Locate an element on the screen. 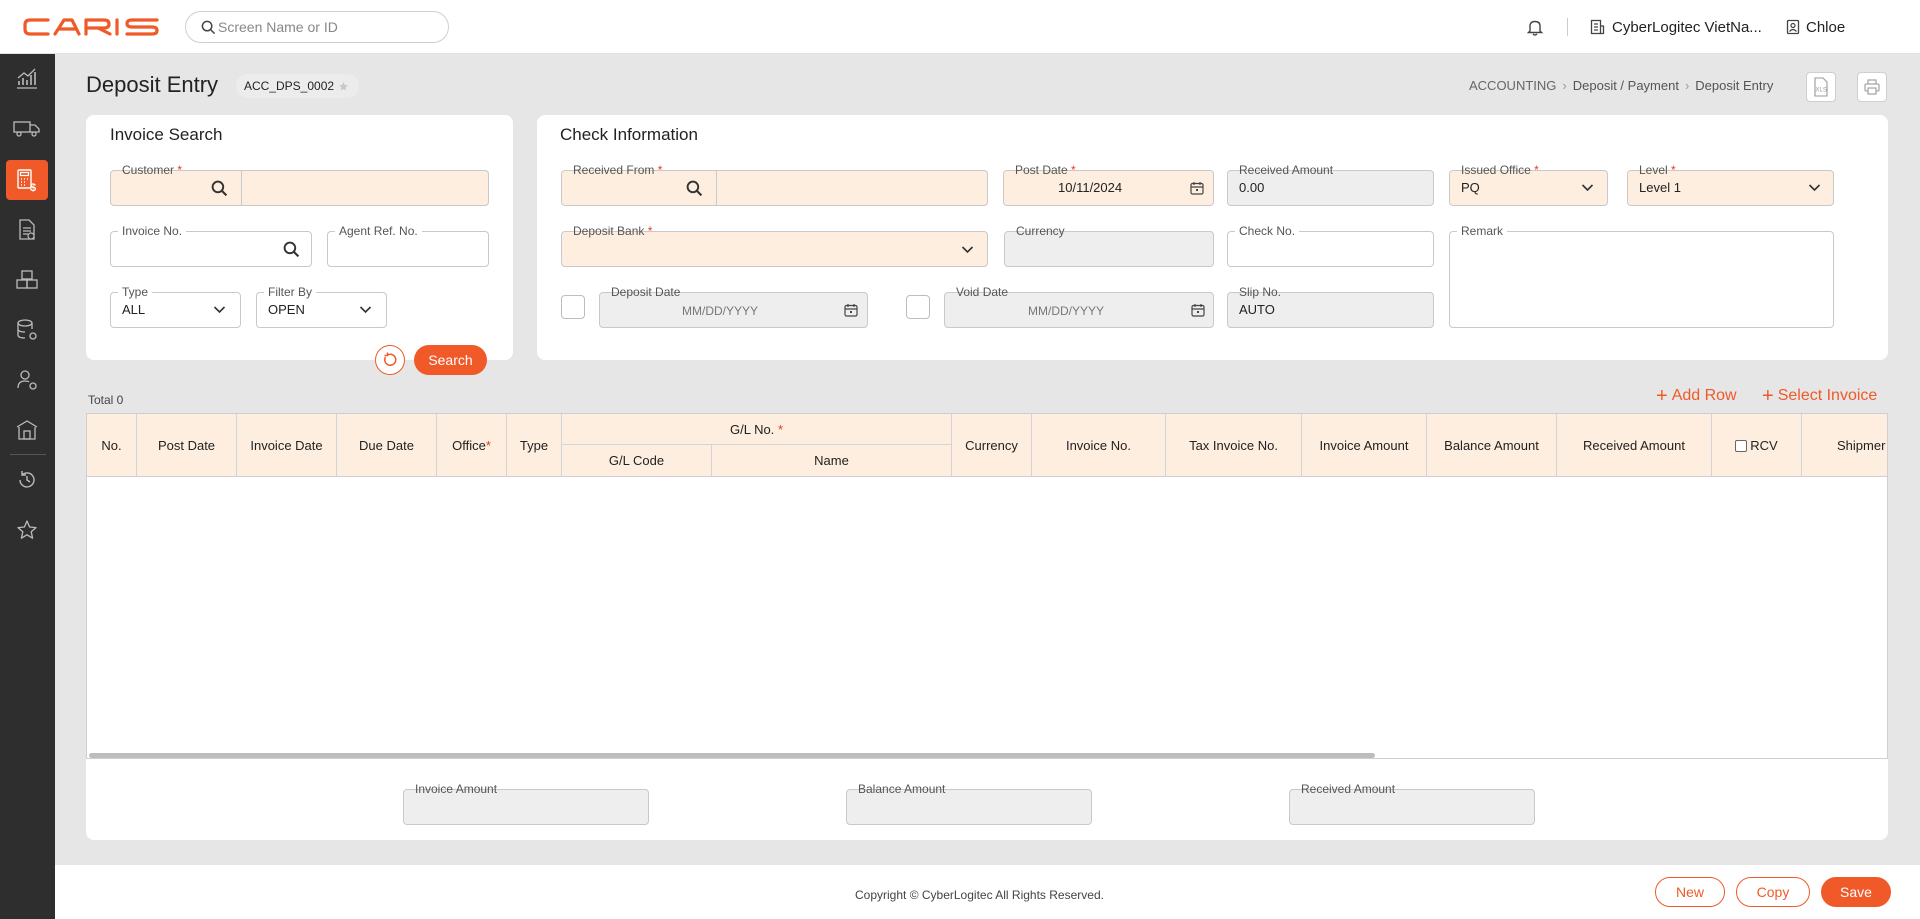 This screenshot has height=919, width=1920. user-settings-icon is located at coordinates (27, 380).